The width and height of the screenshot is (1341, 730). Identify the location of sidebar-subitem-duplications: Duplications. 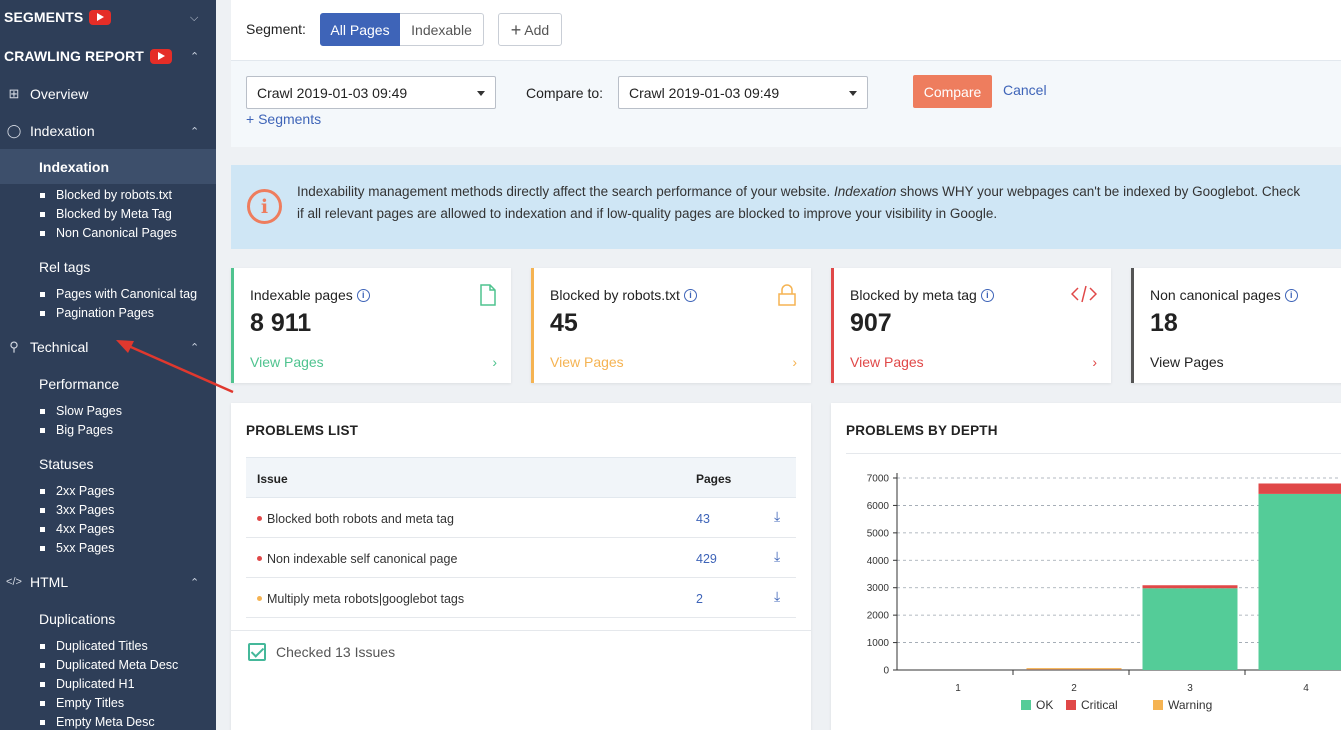
(77, 619).